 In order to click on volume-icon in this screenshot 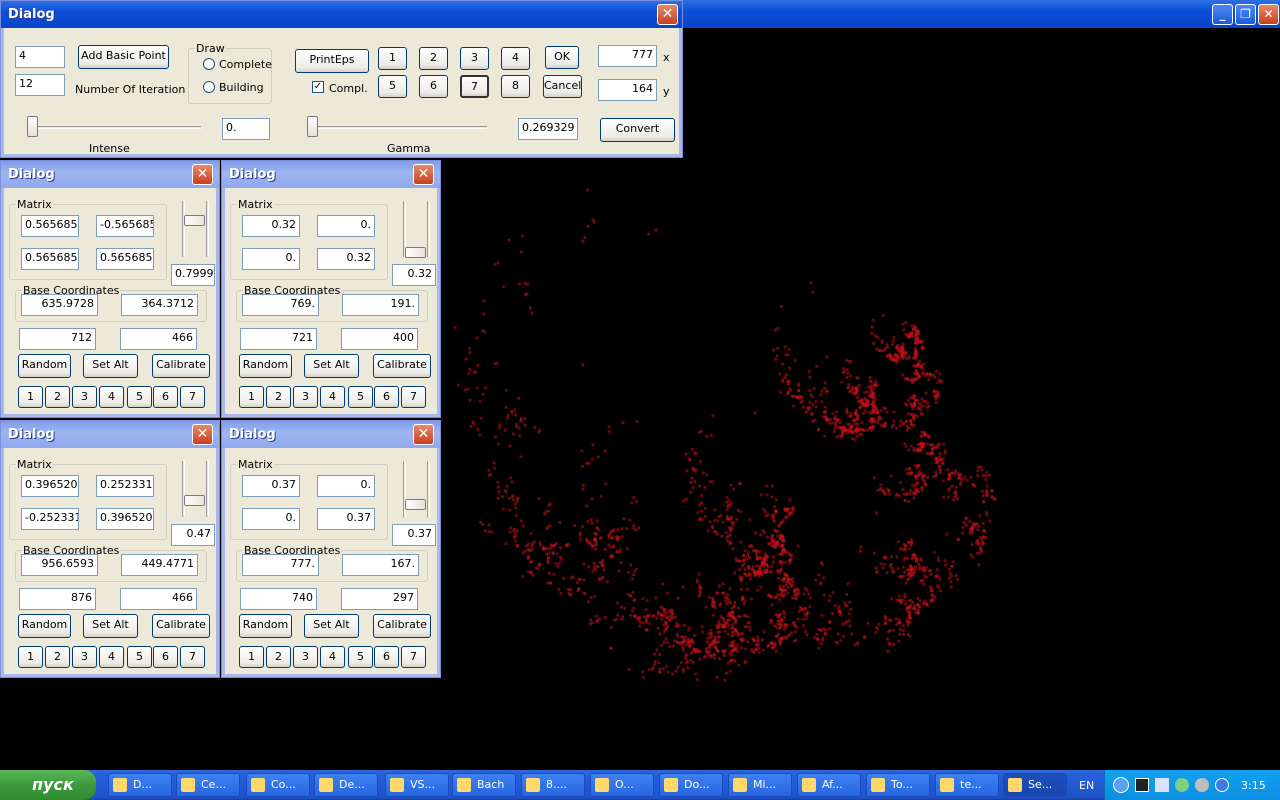, I will do `click(1202, 785)`.